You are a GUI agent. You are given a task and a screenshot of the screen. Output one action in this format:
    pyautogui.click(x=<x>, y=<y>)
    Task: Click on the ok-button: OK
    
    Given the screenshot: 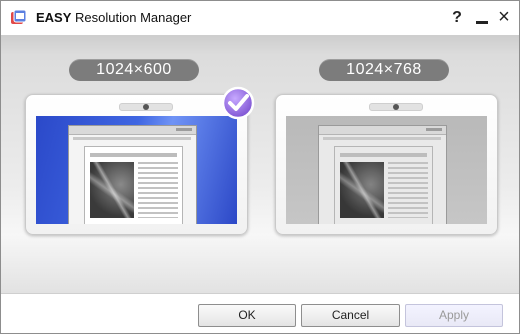 What is the action you would take?
    pyautogui.click(x=247, y=315)
    